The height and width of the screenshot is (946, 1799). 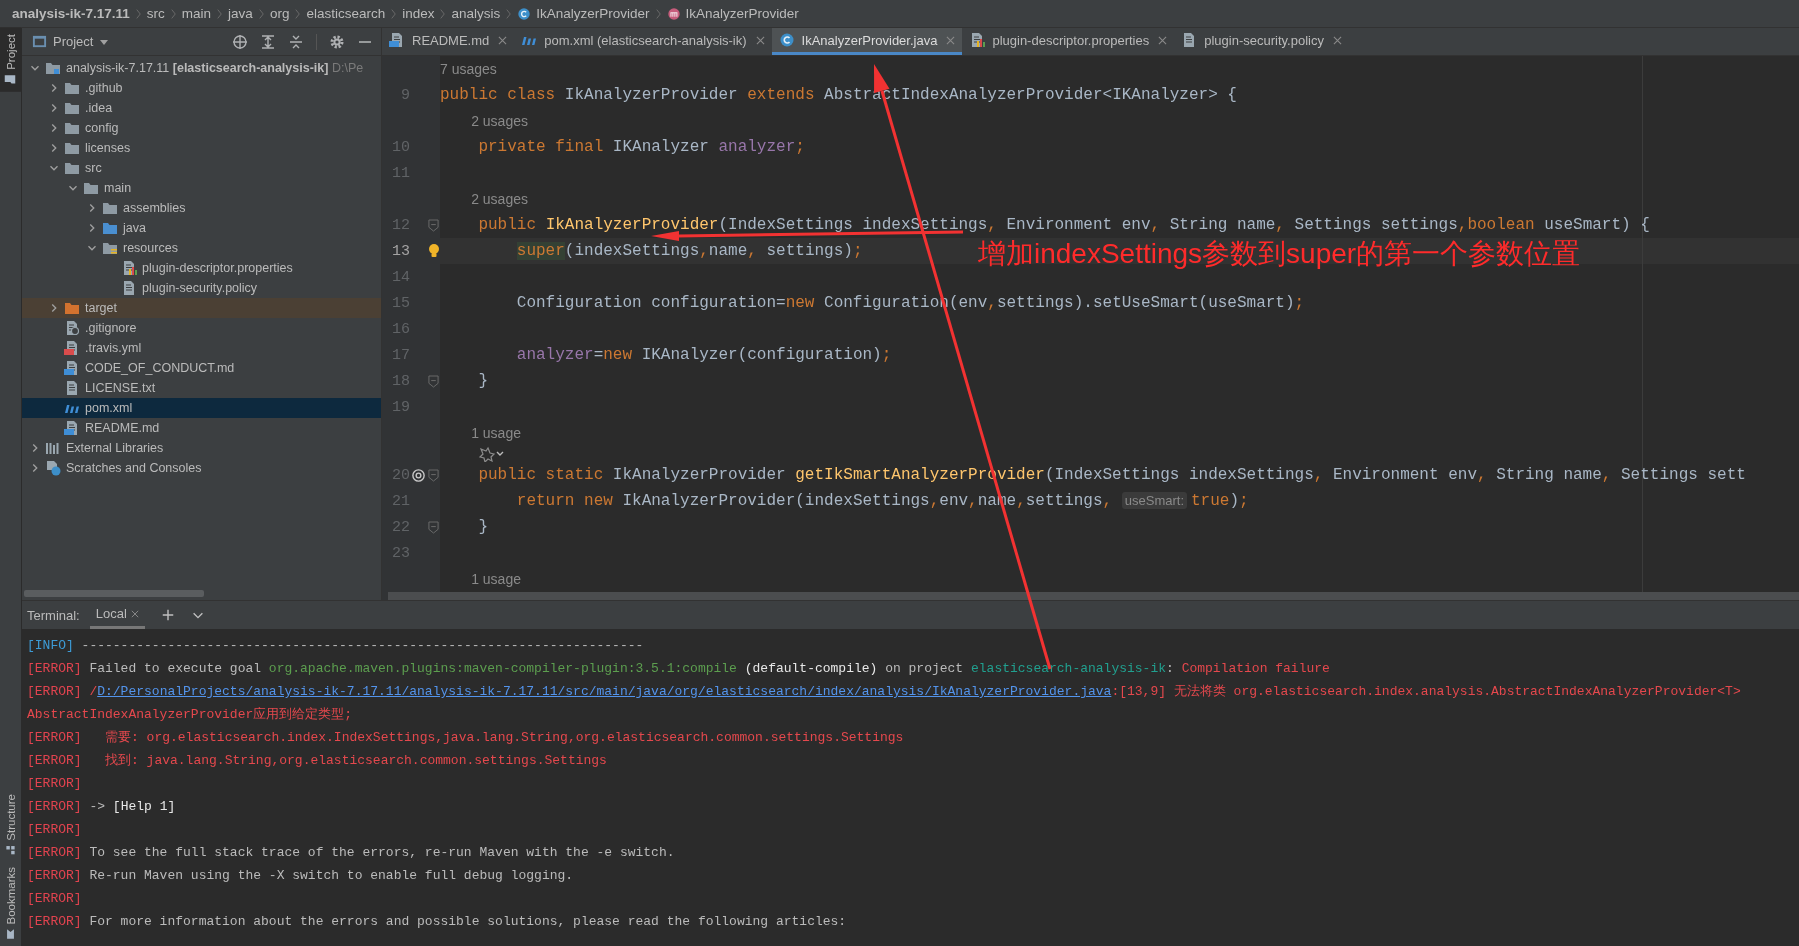 What do you see at coordinates (201, 148) in the screenshot?
I see `tree-item: licenses` at bounding box center [201, 148].